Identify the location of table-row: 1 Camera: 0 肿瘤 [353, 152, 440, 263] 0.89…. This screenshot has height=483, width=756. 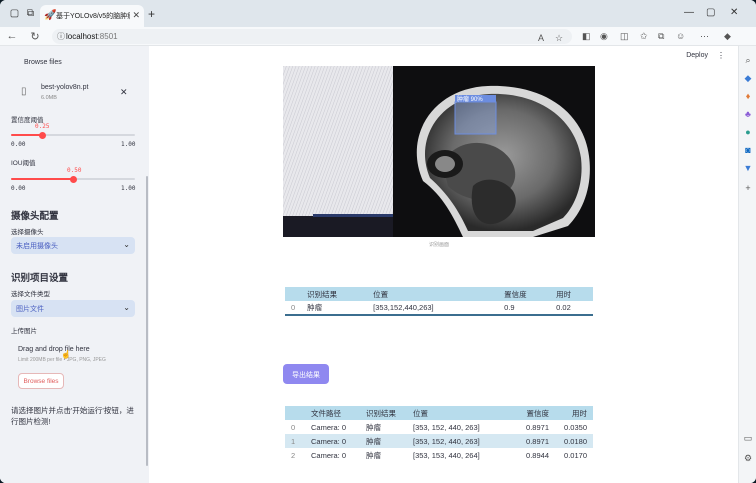
(439, 441).